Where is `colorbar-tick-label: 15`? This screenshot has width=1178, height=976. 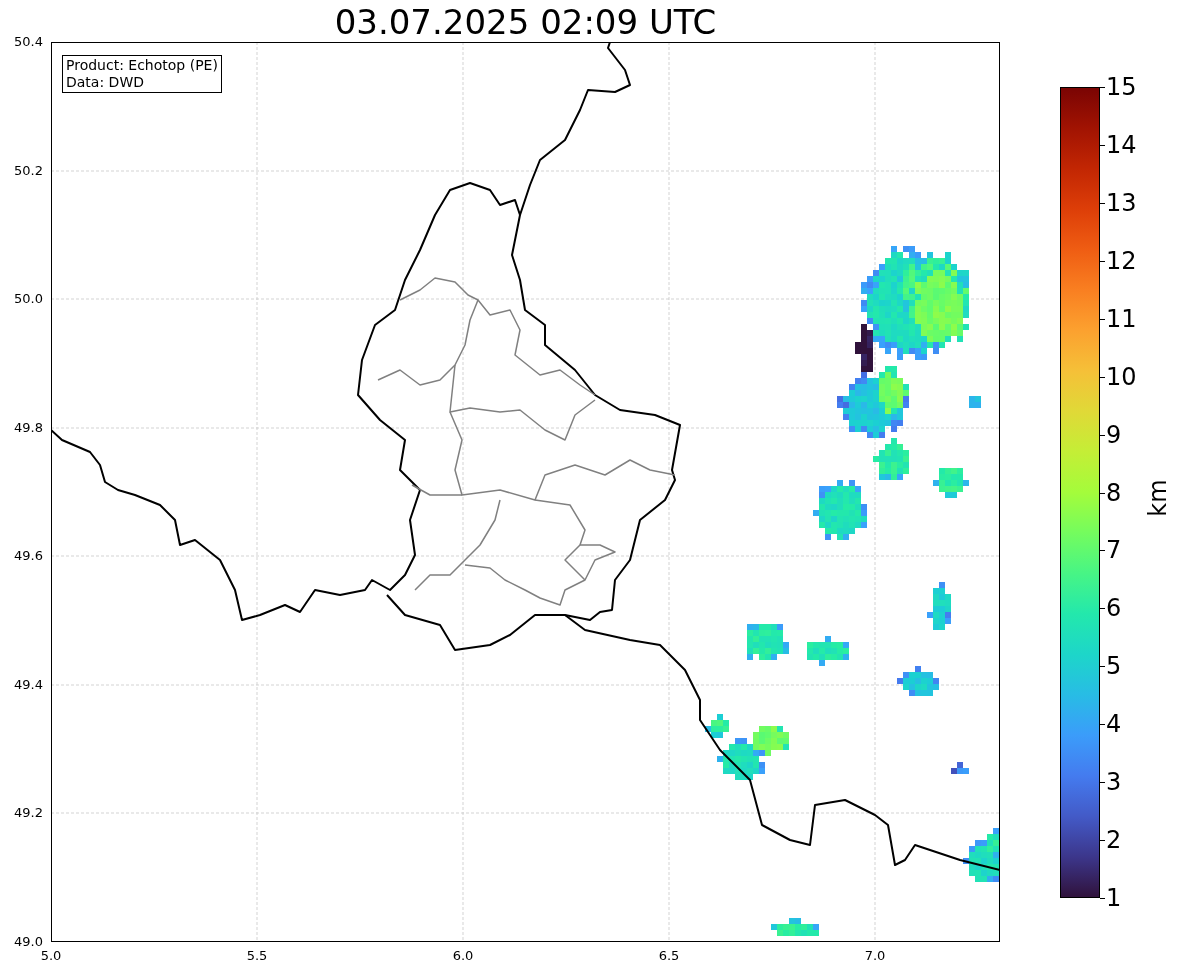 colorbar-tick-label: 15 is located at coordinates (1121, 87).